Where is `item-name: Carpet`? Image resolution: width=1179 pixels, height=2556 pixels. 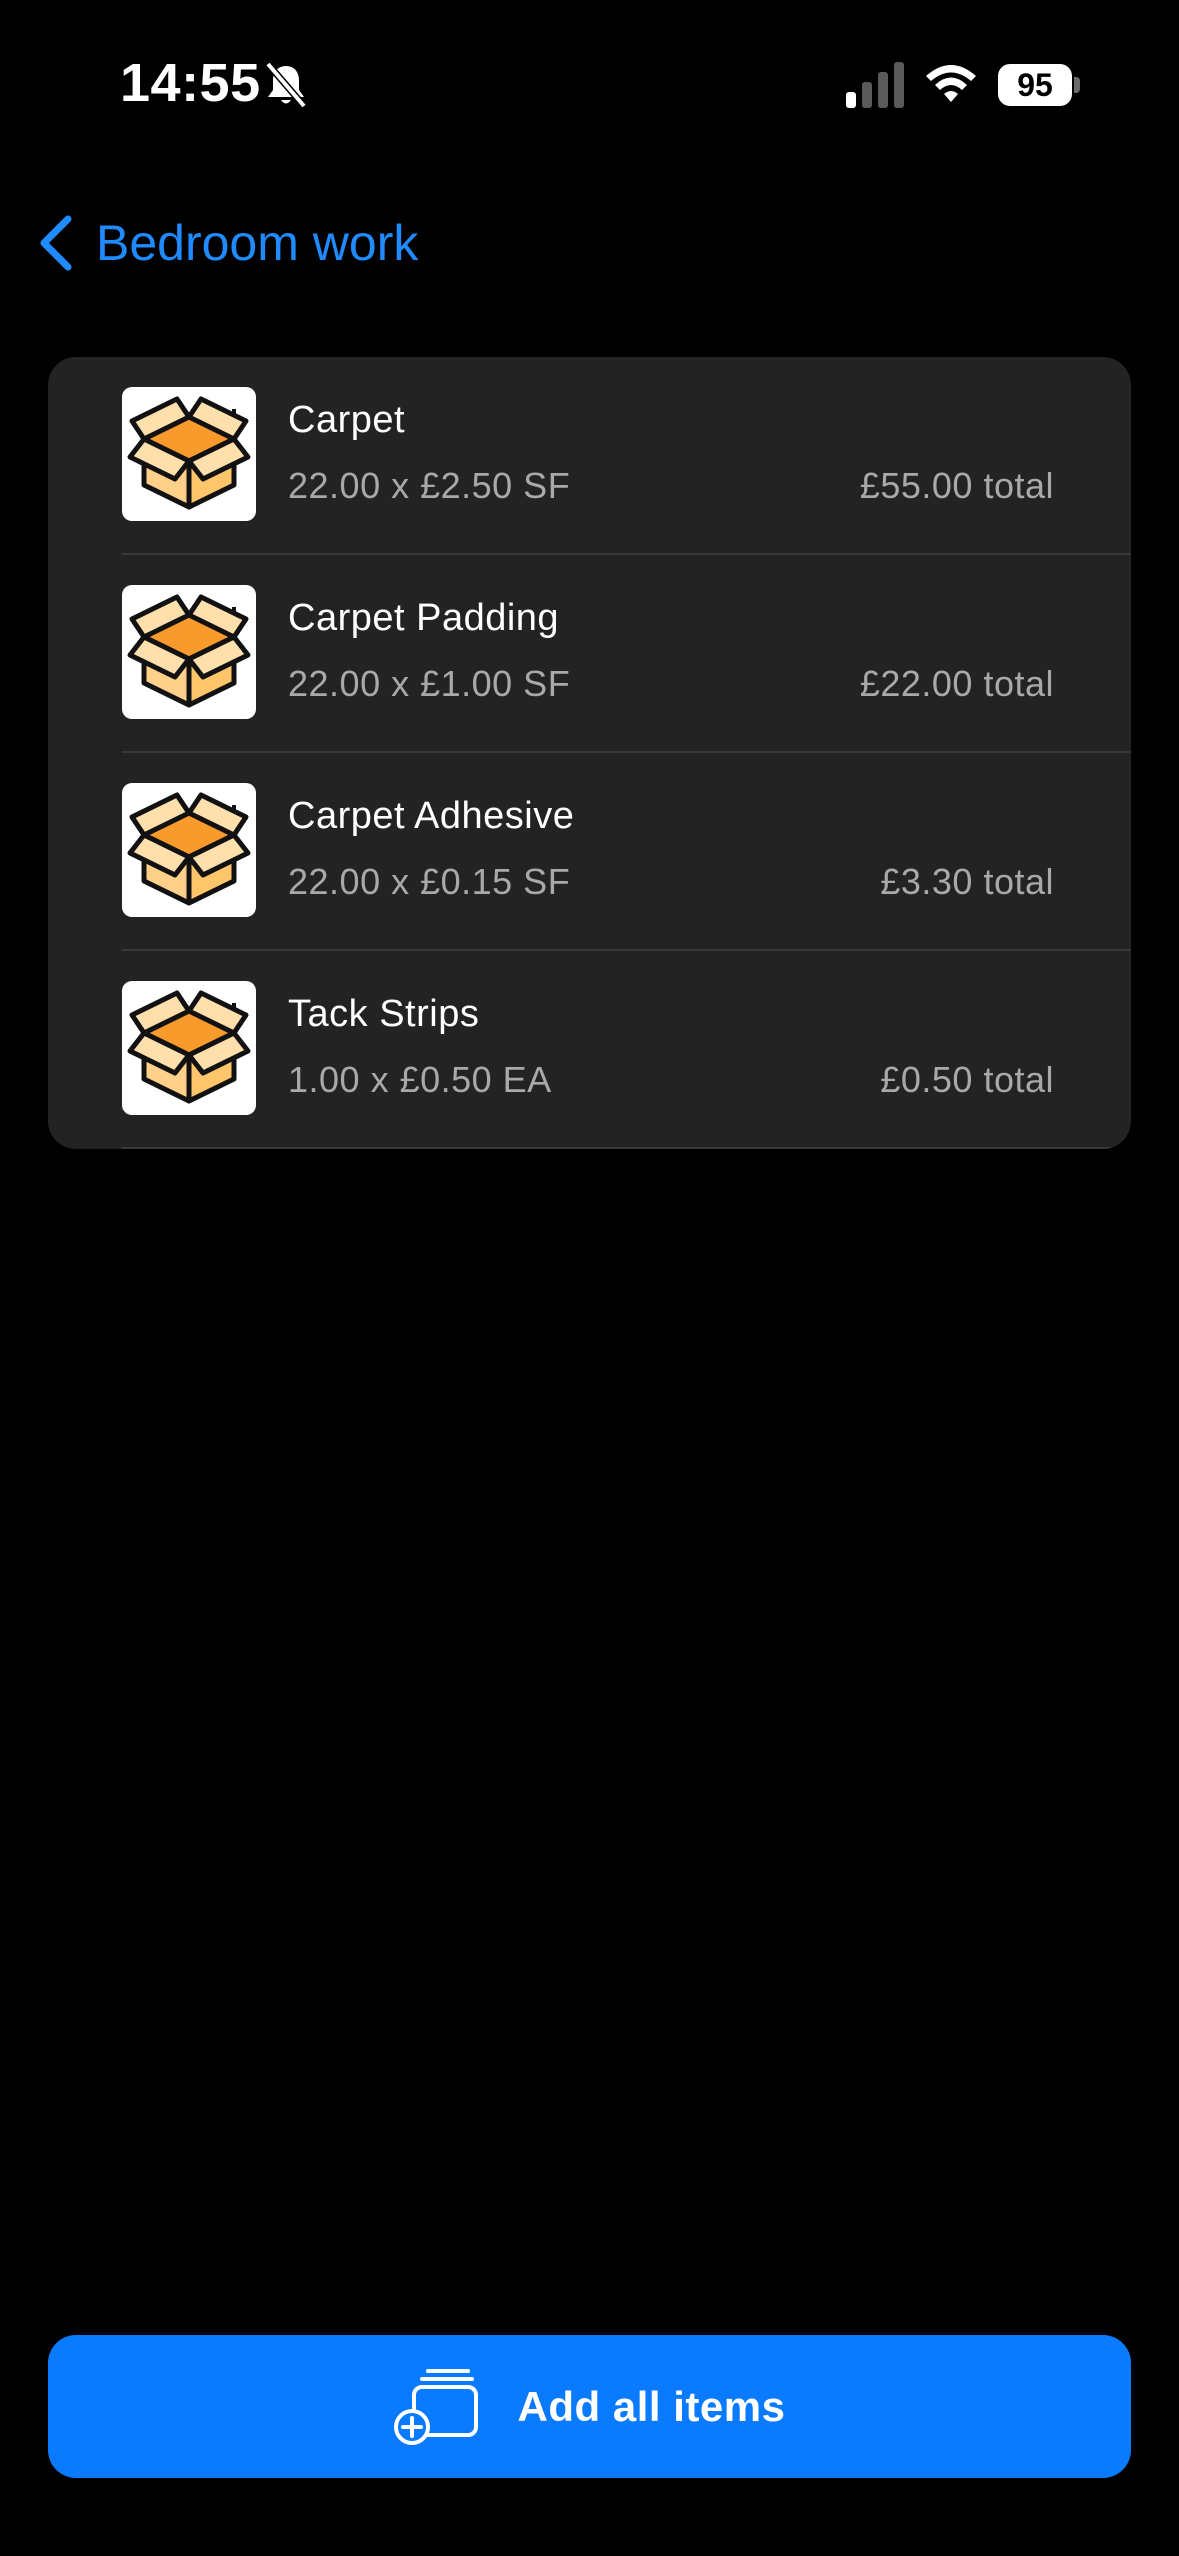 item-name: Carpet is located at coordinates (347, 420).